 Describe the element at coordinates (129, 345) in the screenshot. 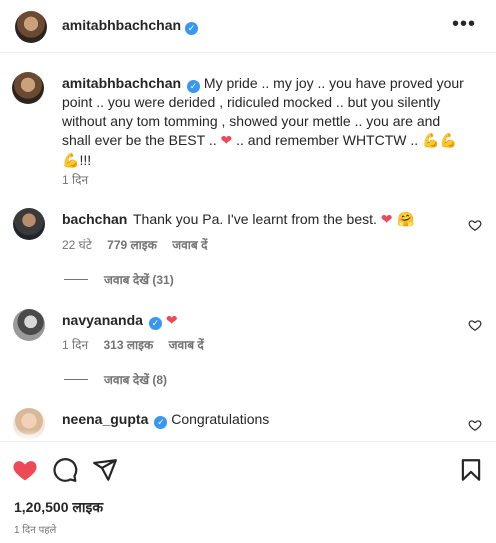

I see `comment-likes: 313 लाइक` at that location.